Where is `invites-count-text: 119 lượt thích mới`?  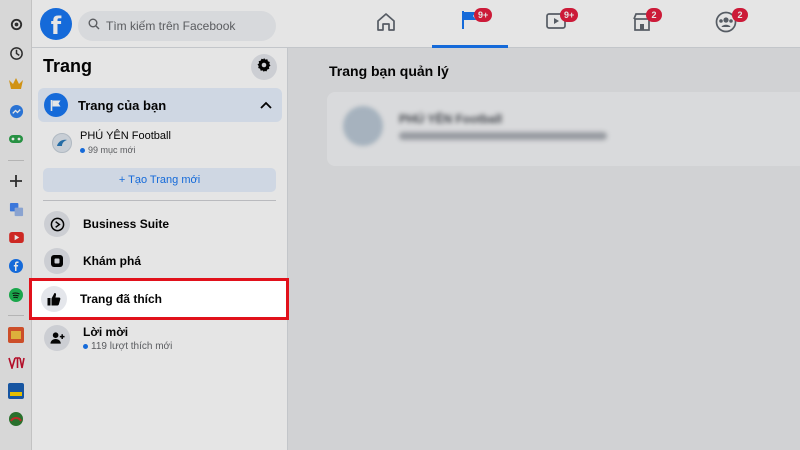
invites-count-text: 119 lượt thích mới is located at coordinates (132, 346).